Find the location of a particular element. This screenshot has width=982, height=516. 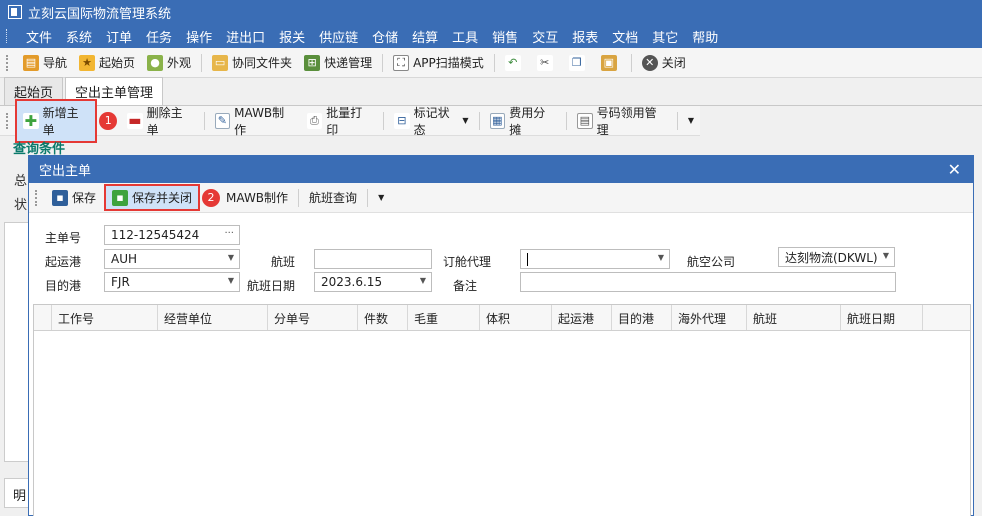

menu-import-export: 进出口 is located at coordinates (245, 36).